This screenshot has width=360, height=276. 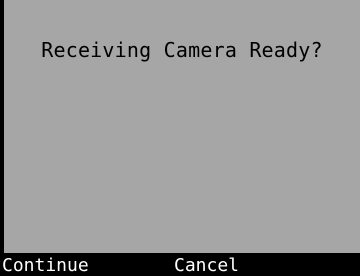 I want to click on softkey-bar: Continue Cancel, so click(x=180, y=264).